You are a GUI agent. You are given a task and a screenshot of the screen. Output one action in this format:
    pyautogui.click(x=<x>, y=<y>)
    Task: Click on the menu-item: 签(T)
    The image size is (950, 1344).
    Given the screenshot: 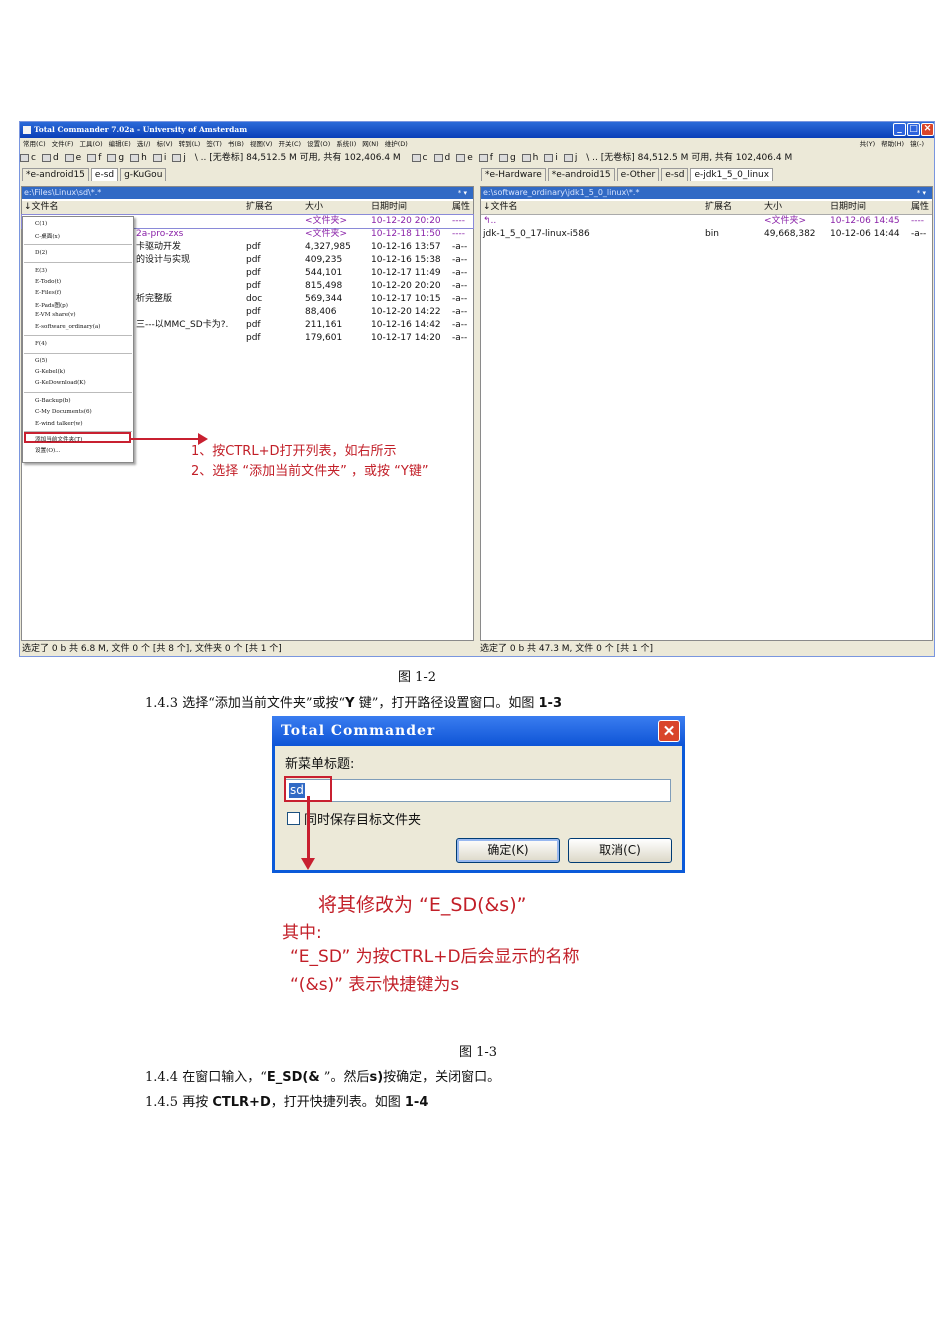 What is the action you would take?
    pyautogui.click(x=214, y=144)
    